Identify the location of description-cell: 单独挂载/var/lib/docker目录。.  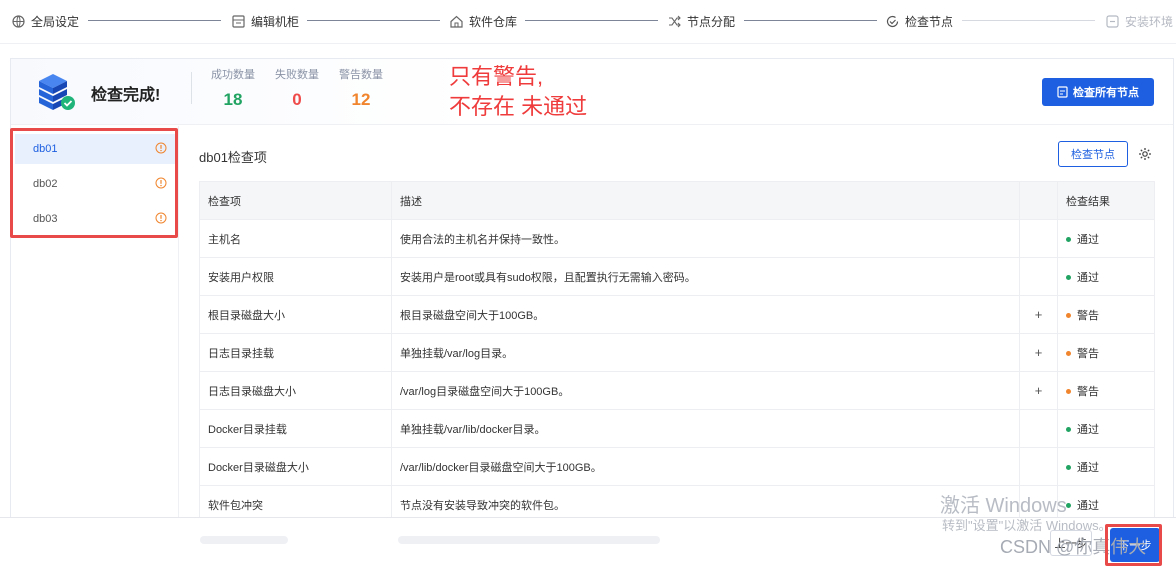
(705, 428).